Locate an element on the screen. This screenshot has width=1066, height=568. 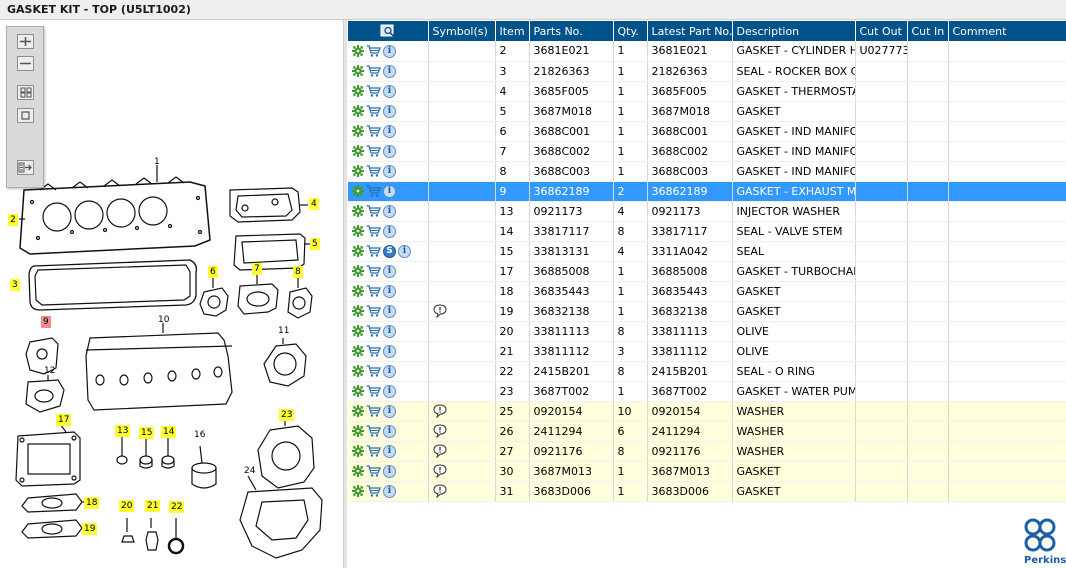
table-row: i 18 36835443 1 36835443 GASKET is located at coordinates (707, 291).